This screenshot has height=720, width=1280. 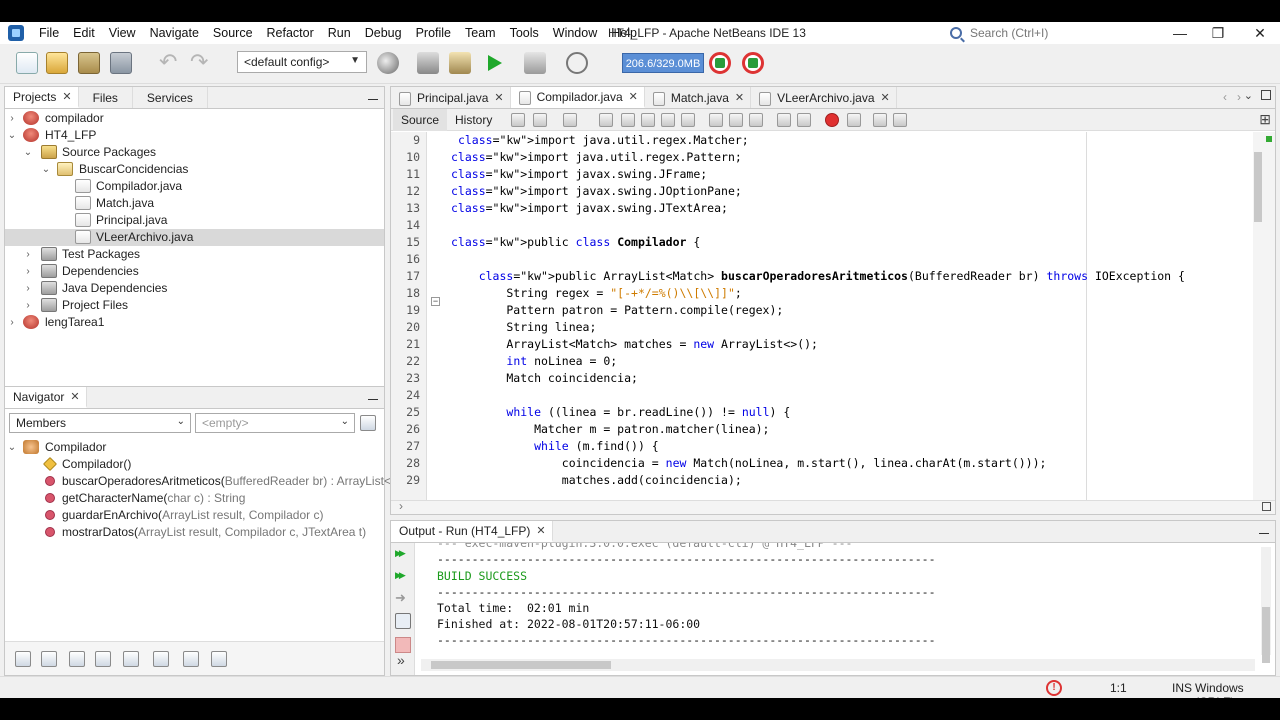 I want to click on undo-icon, so click(x=168, y=62).